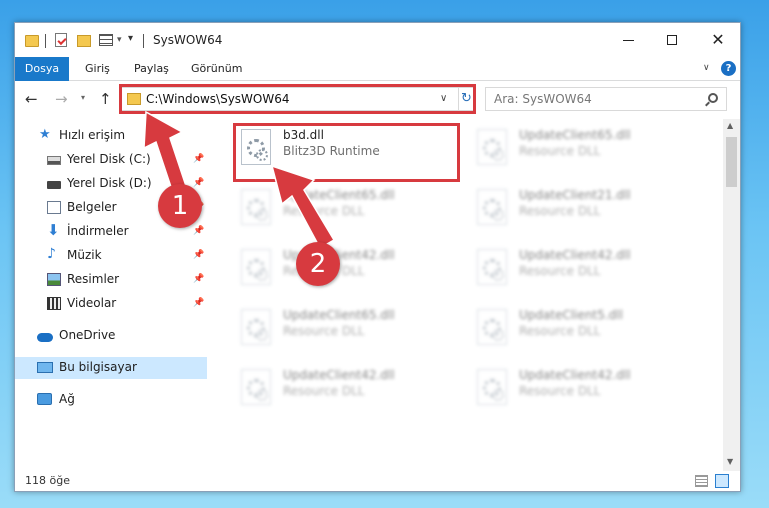 This screenshot has height=508, width=769. What do you see at coordinates (606, 99) in the screenshot?
I see `search-box: Ara: SysWOW64` at bounding box center [606, 99].